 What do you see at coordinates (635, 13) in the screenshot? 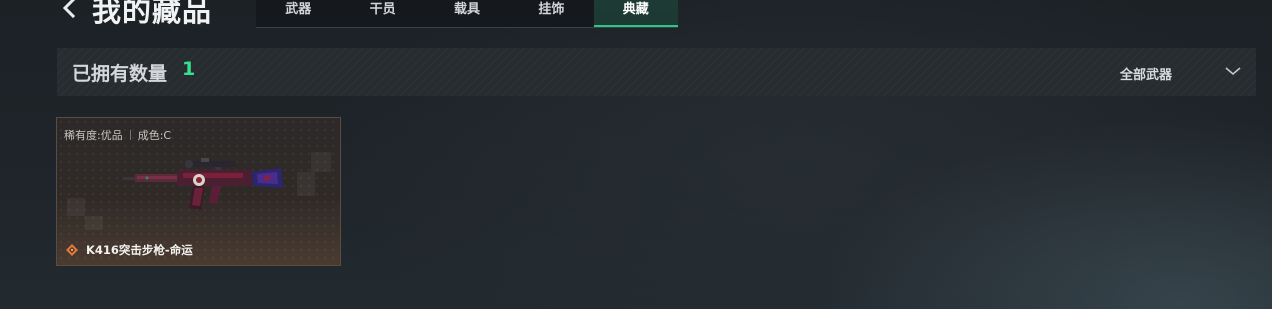
I see `tab-collection: 典藏` at bounding box center [635, 13].